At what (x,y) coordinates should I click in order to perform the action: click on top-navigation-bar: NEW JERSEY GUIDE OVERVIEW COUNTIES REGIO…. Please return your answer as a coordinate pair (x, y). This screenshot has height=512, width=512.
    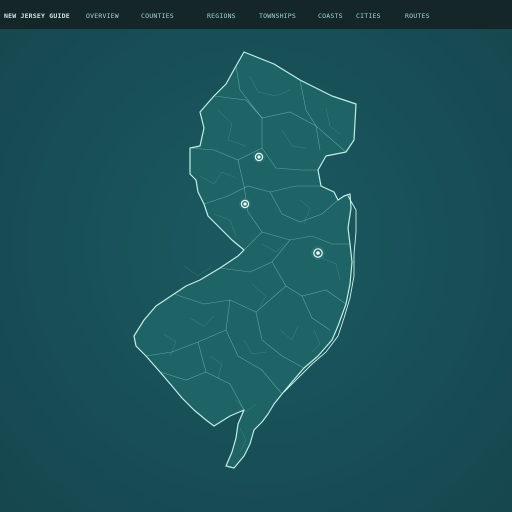
    Looking at the image, I should click on (256, 14).